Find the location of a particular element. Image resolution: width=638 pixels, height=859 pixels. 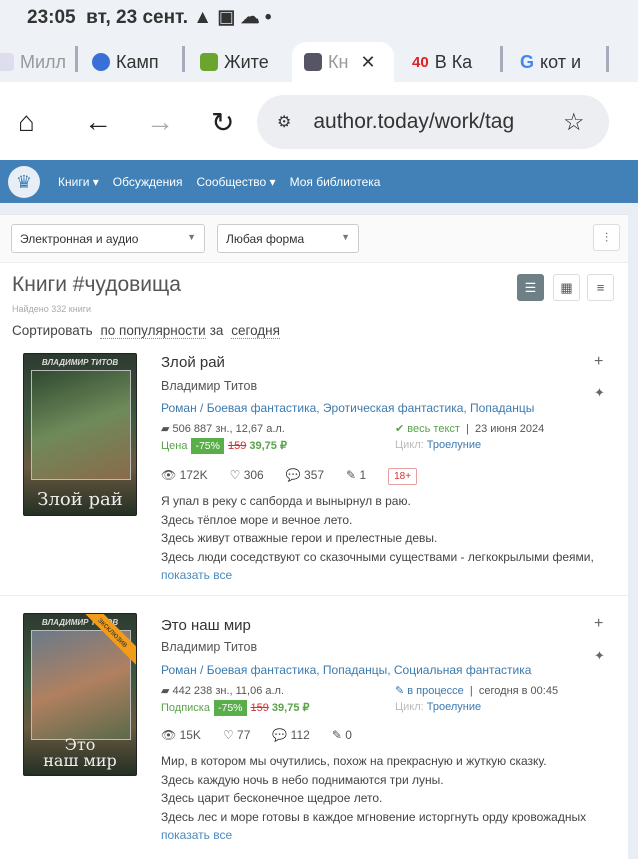

book-size: ▰ 442 238 зн., 11,06 а.л. is located at coordinates (223, 691).